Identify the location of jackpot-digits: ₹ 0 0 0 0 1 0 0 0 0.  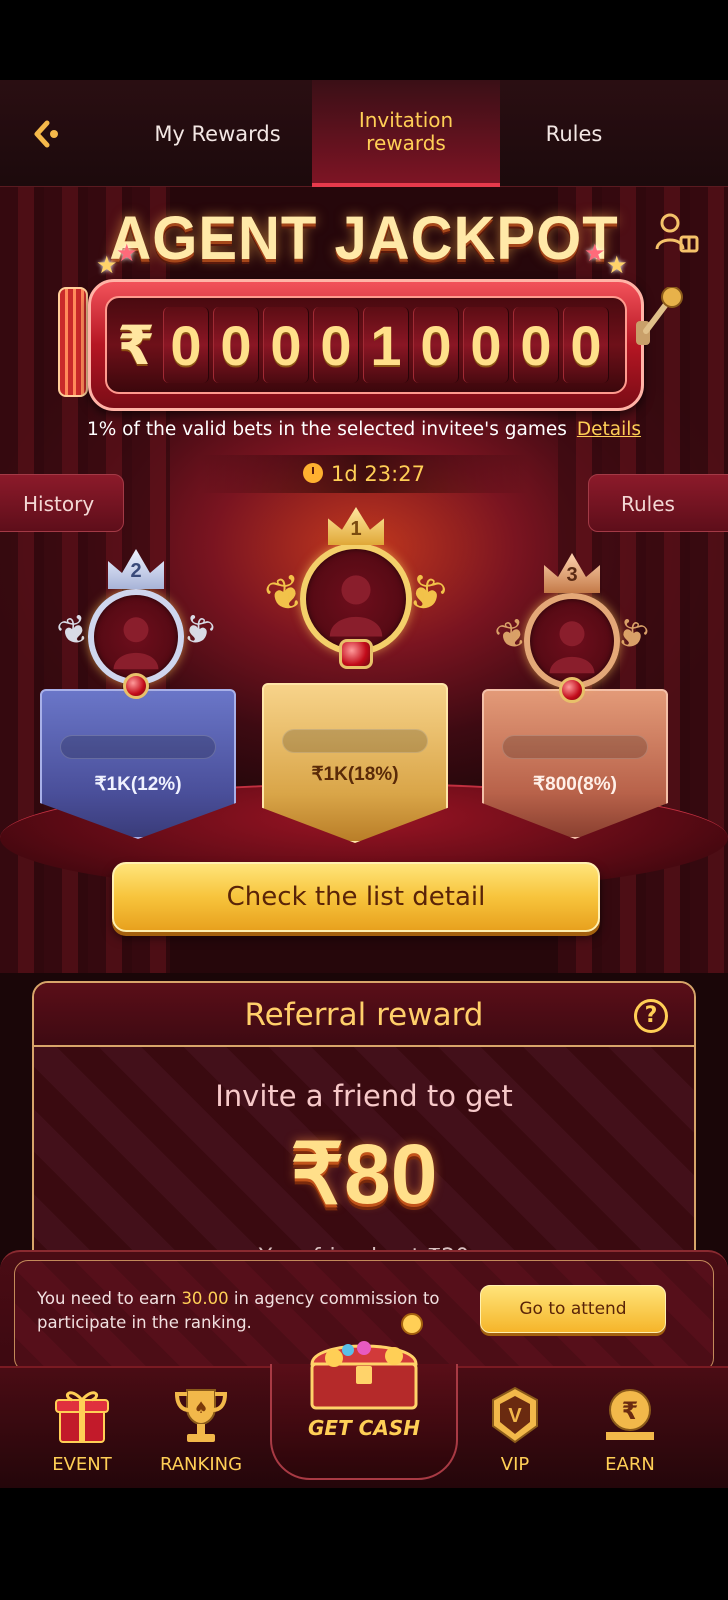
(366, 345).